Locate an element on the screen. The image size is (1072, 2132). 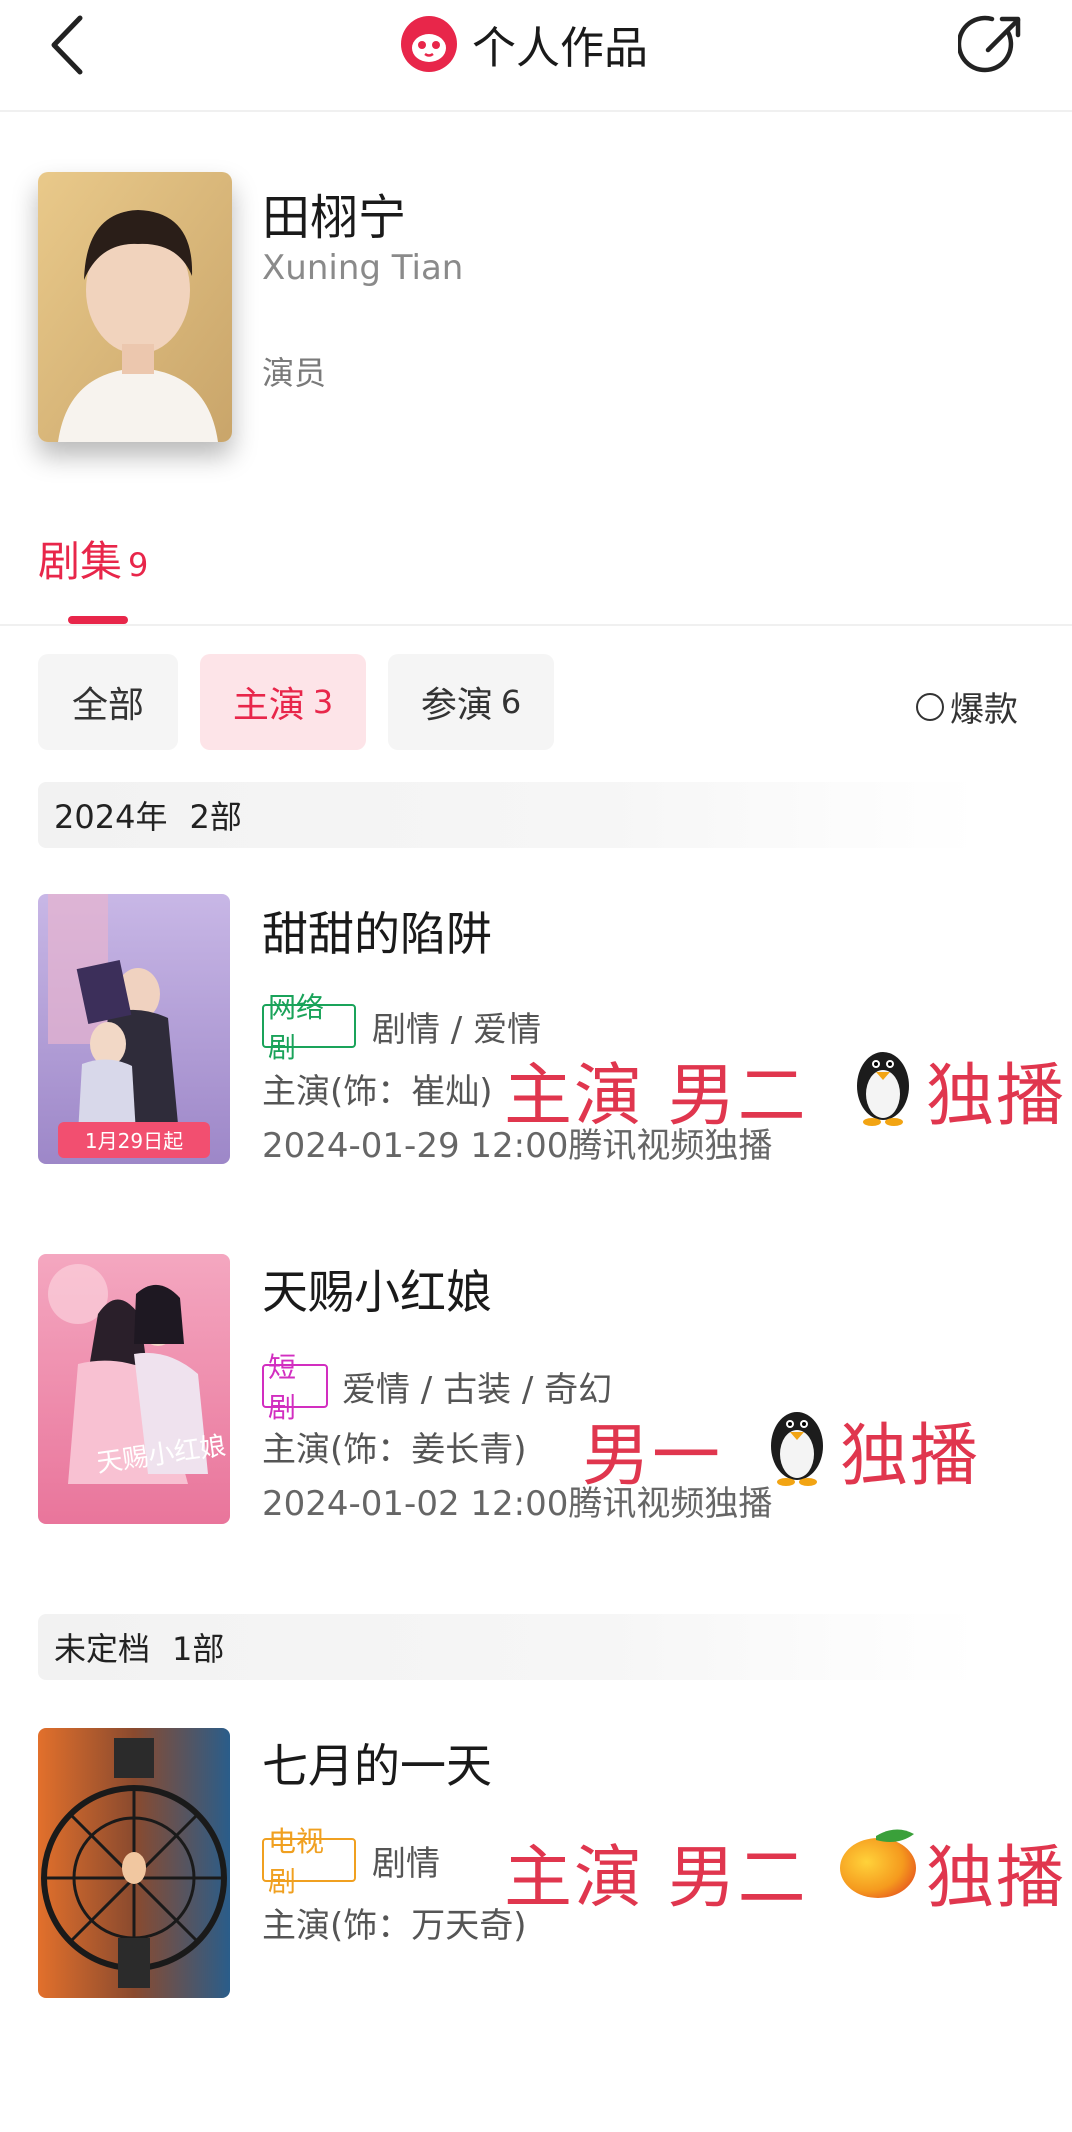
actor-name-english: Xuning Tian is located at coordinates (363, 268).